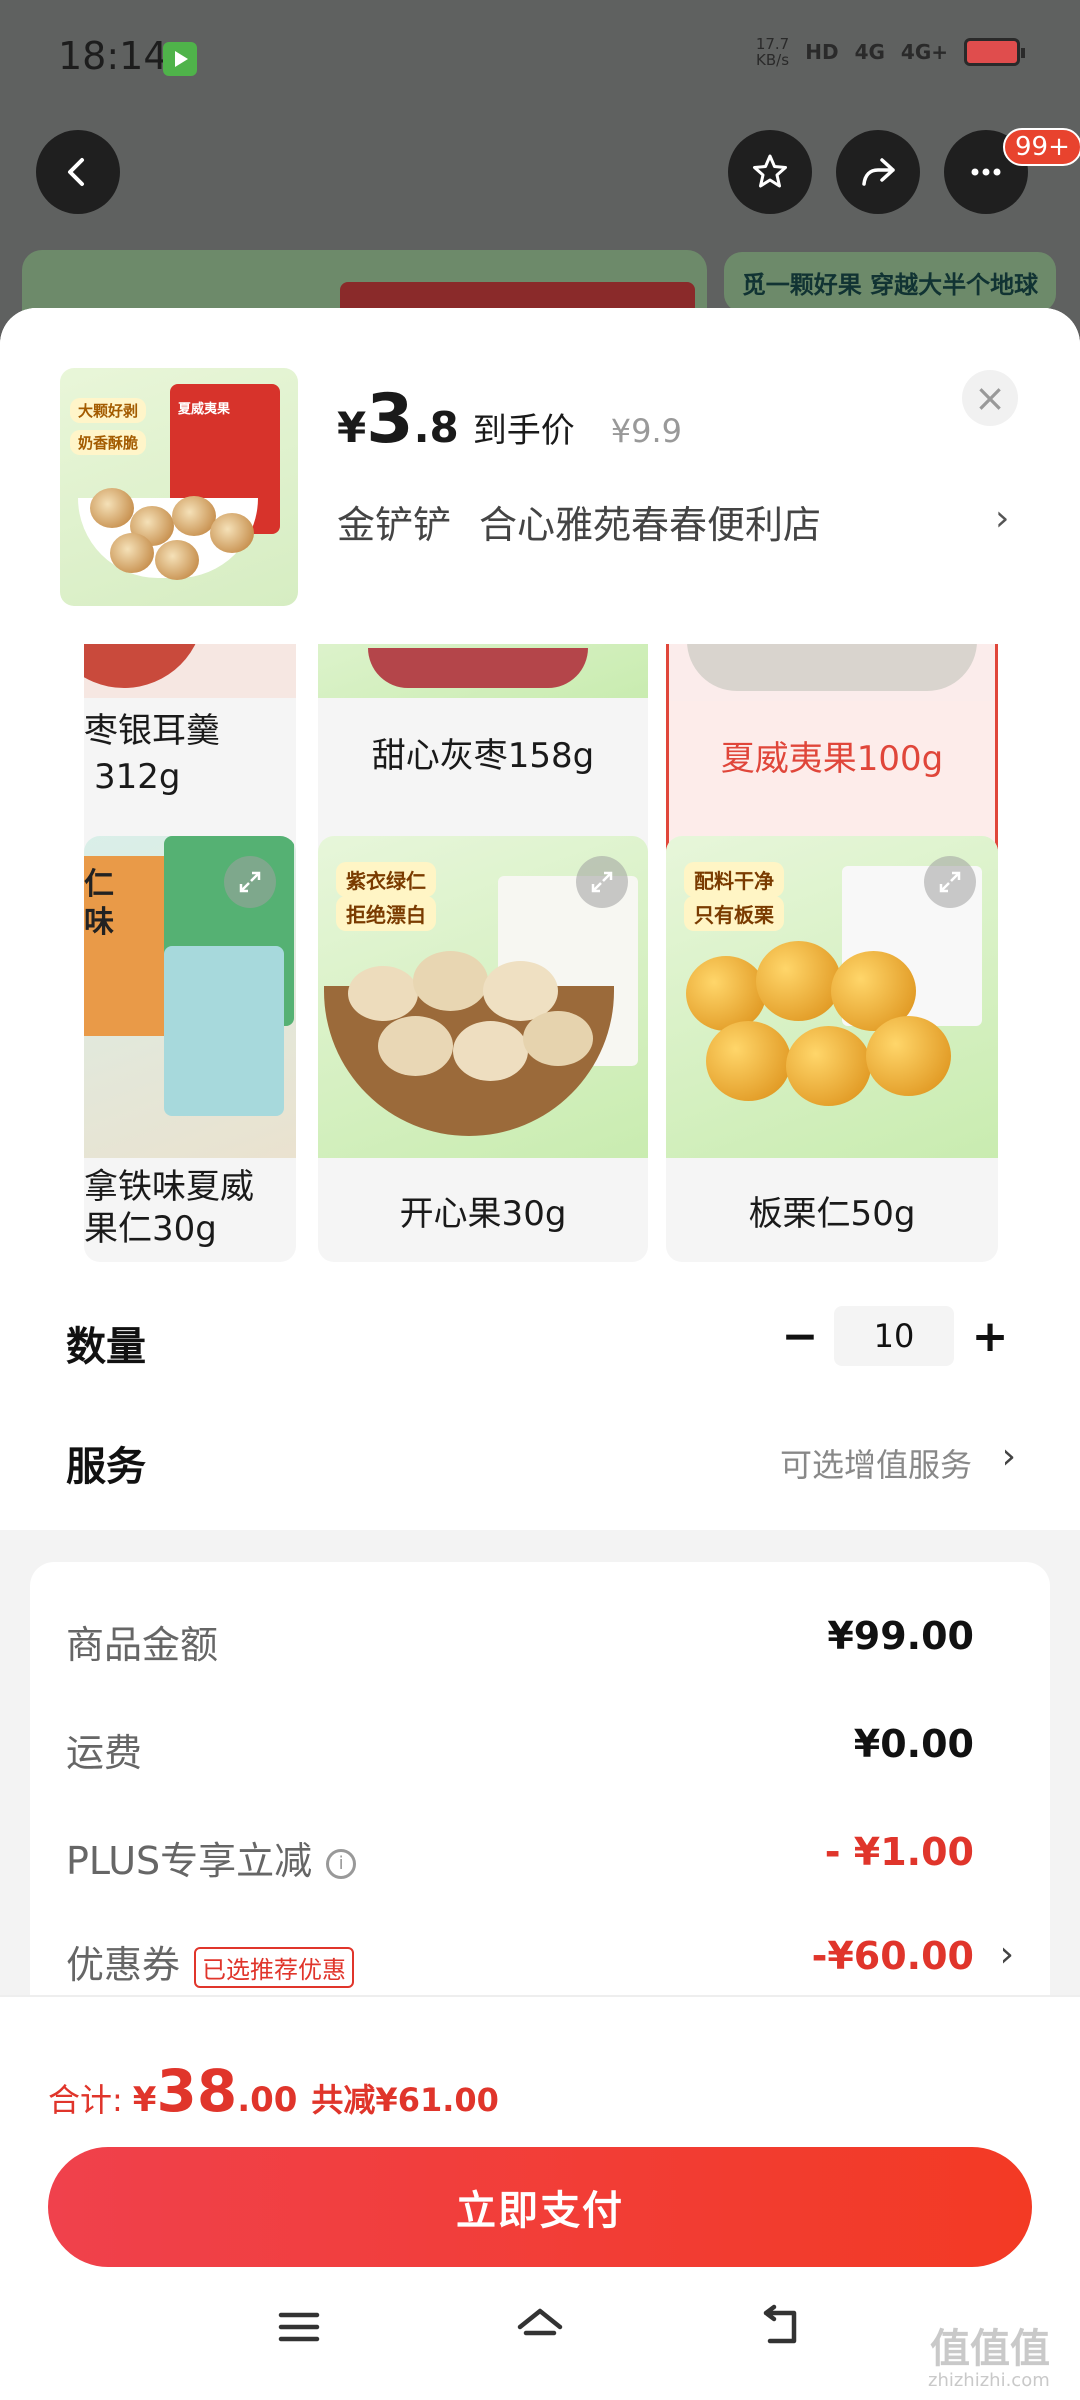 The height and width of the screenshot is (2400, 1080). I want to click on menu-icon, so click(299, 2327).